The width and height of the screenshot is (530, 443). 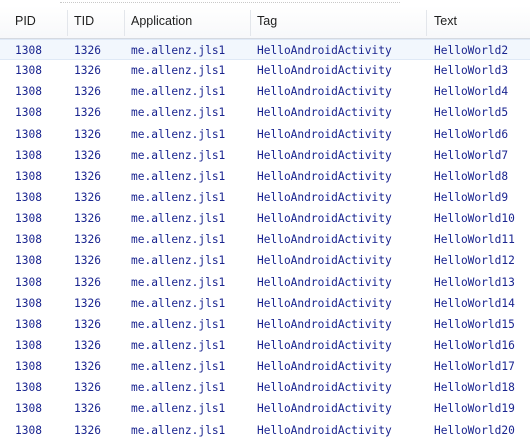 I want to click on cell-text: HelloWorld2, so click(x=471, y=50).